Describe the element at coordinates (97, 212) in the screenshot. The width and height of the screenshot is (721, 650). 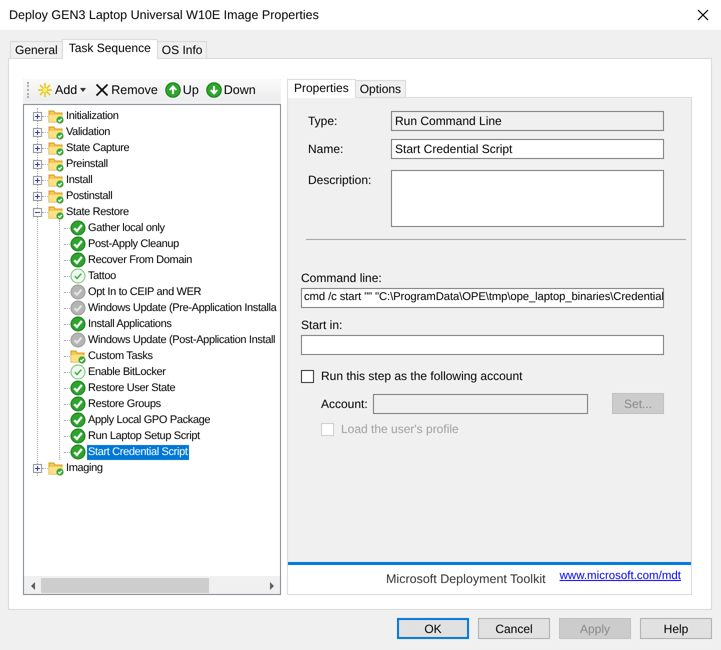
I see `tree-item: State Restore` at that location.